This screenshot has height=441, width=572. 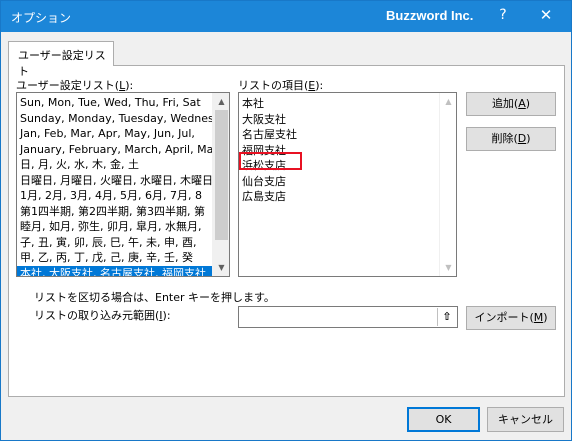 What do you see at coordinates (264, 181) in the screenshot?
I see `entry-line: 仙台支店` at bounding box center [264, 181].